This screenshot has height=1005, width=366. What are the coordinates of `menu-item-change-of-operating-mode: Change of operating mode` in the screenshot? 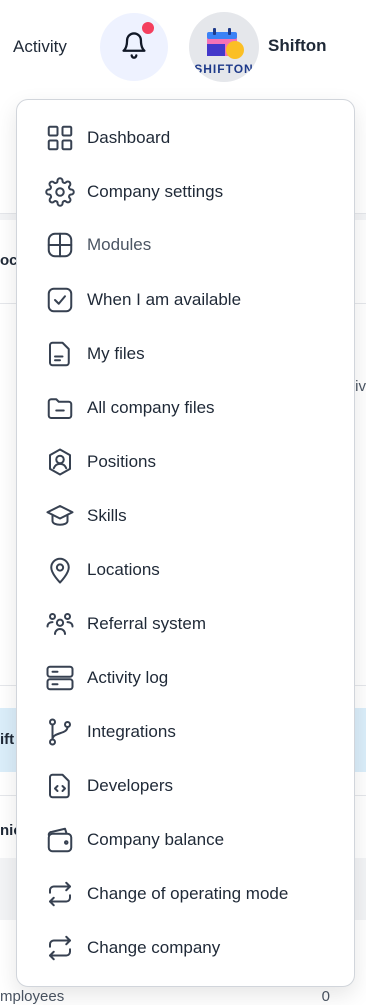 It's located at (185, 894).